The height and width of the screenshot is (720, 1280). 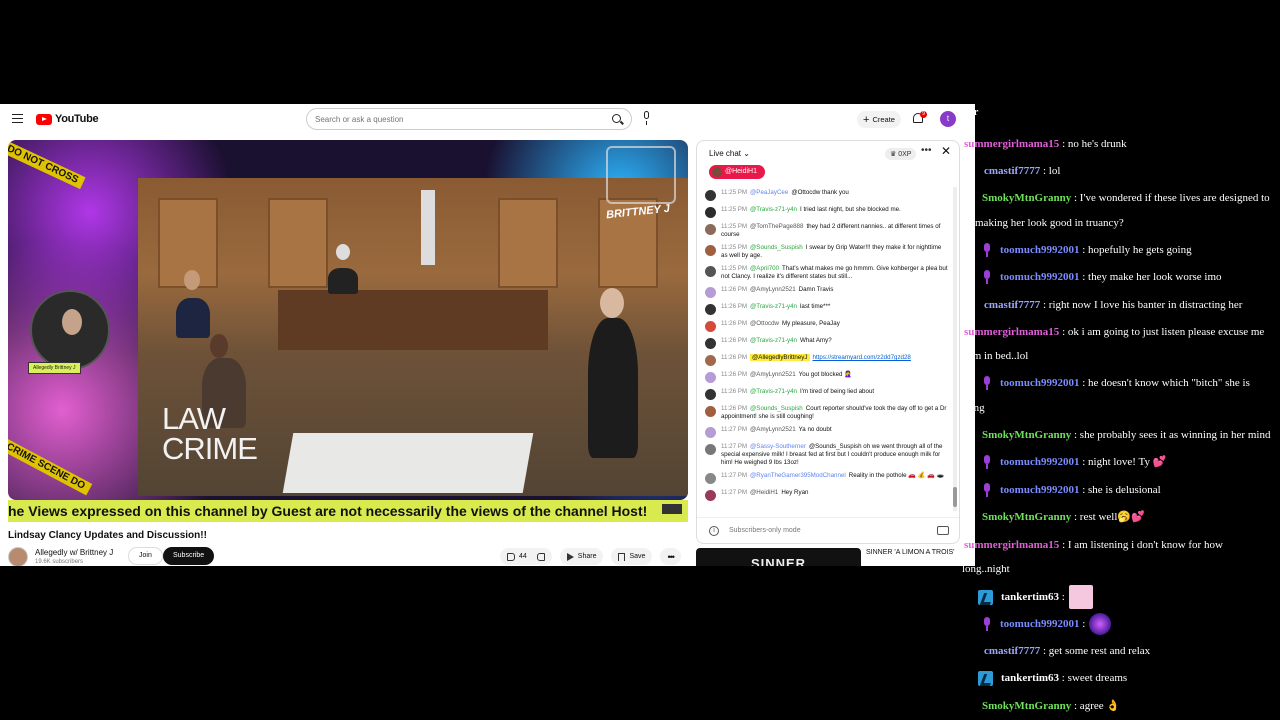 What do you see at coordinates (70, 330) in the screenshot?
I see `guest-camera` at bounding box center [70, 330].